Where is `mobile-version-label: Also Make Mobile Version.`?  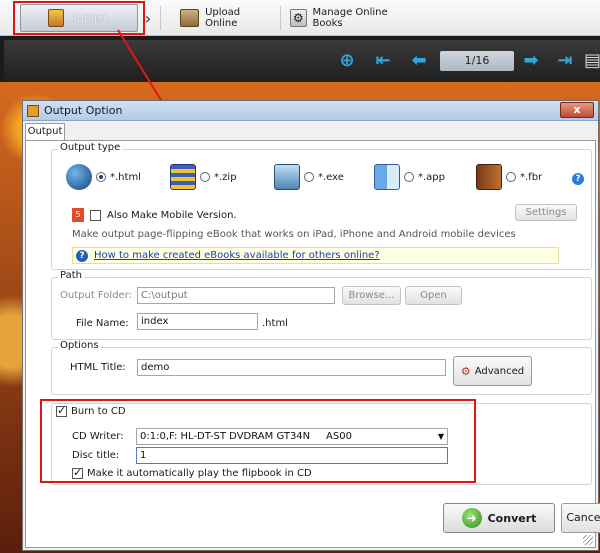
mobile-version-label: Also Make Mobile Version. is located at coordinates (172, 215).